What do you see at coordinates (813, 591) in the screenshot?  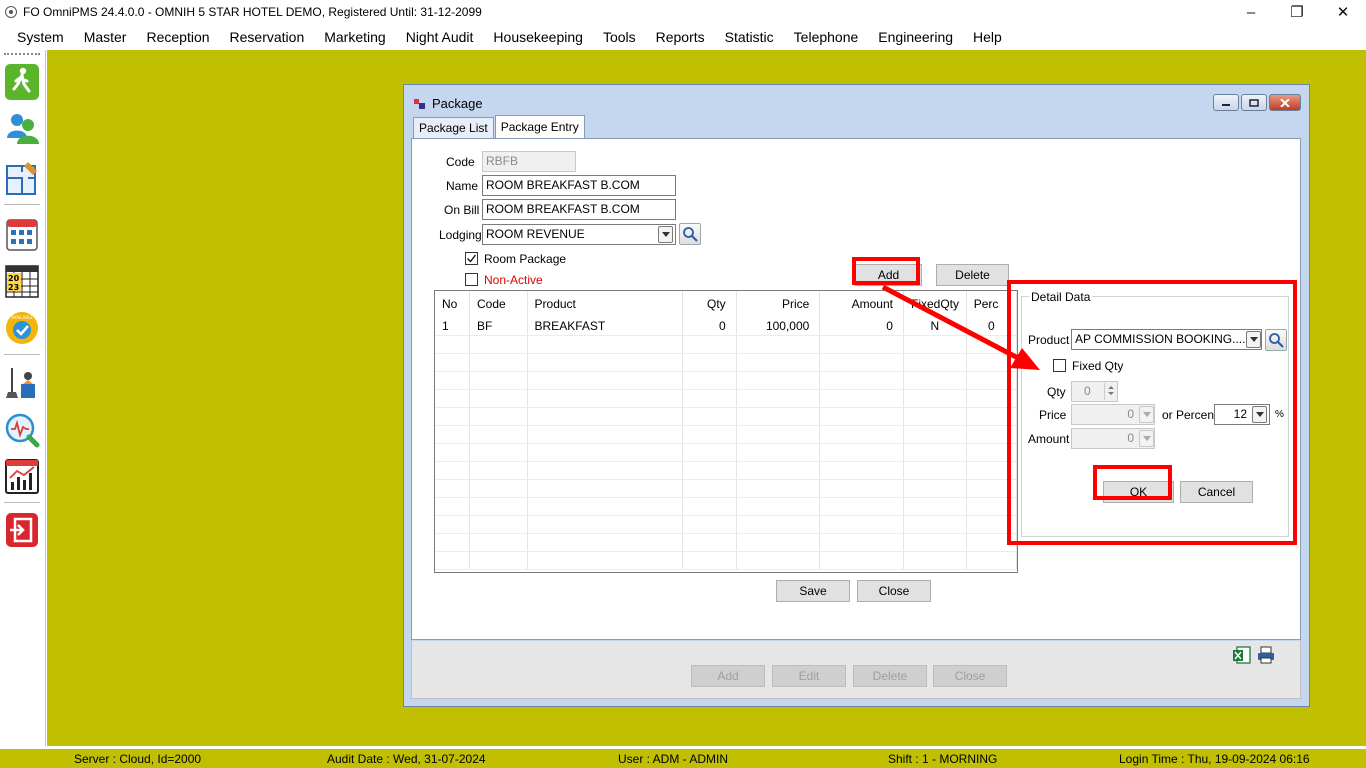 I see `save-button: Save` at bounding box center [813, 591].